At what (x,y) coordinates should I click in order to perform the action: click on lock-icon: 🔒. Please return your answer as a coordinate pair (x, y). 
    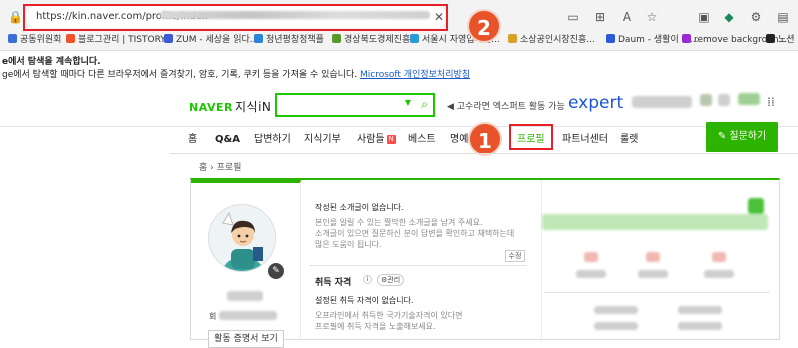
    Looking at the image, I should click on (15, 17).